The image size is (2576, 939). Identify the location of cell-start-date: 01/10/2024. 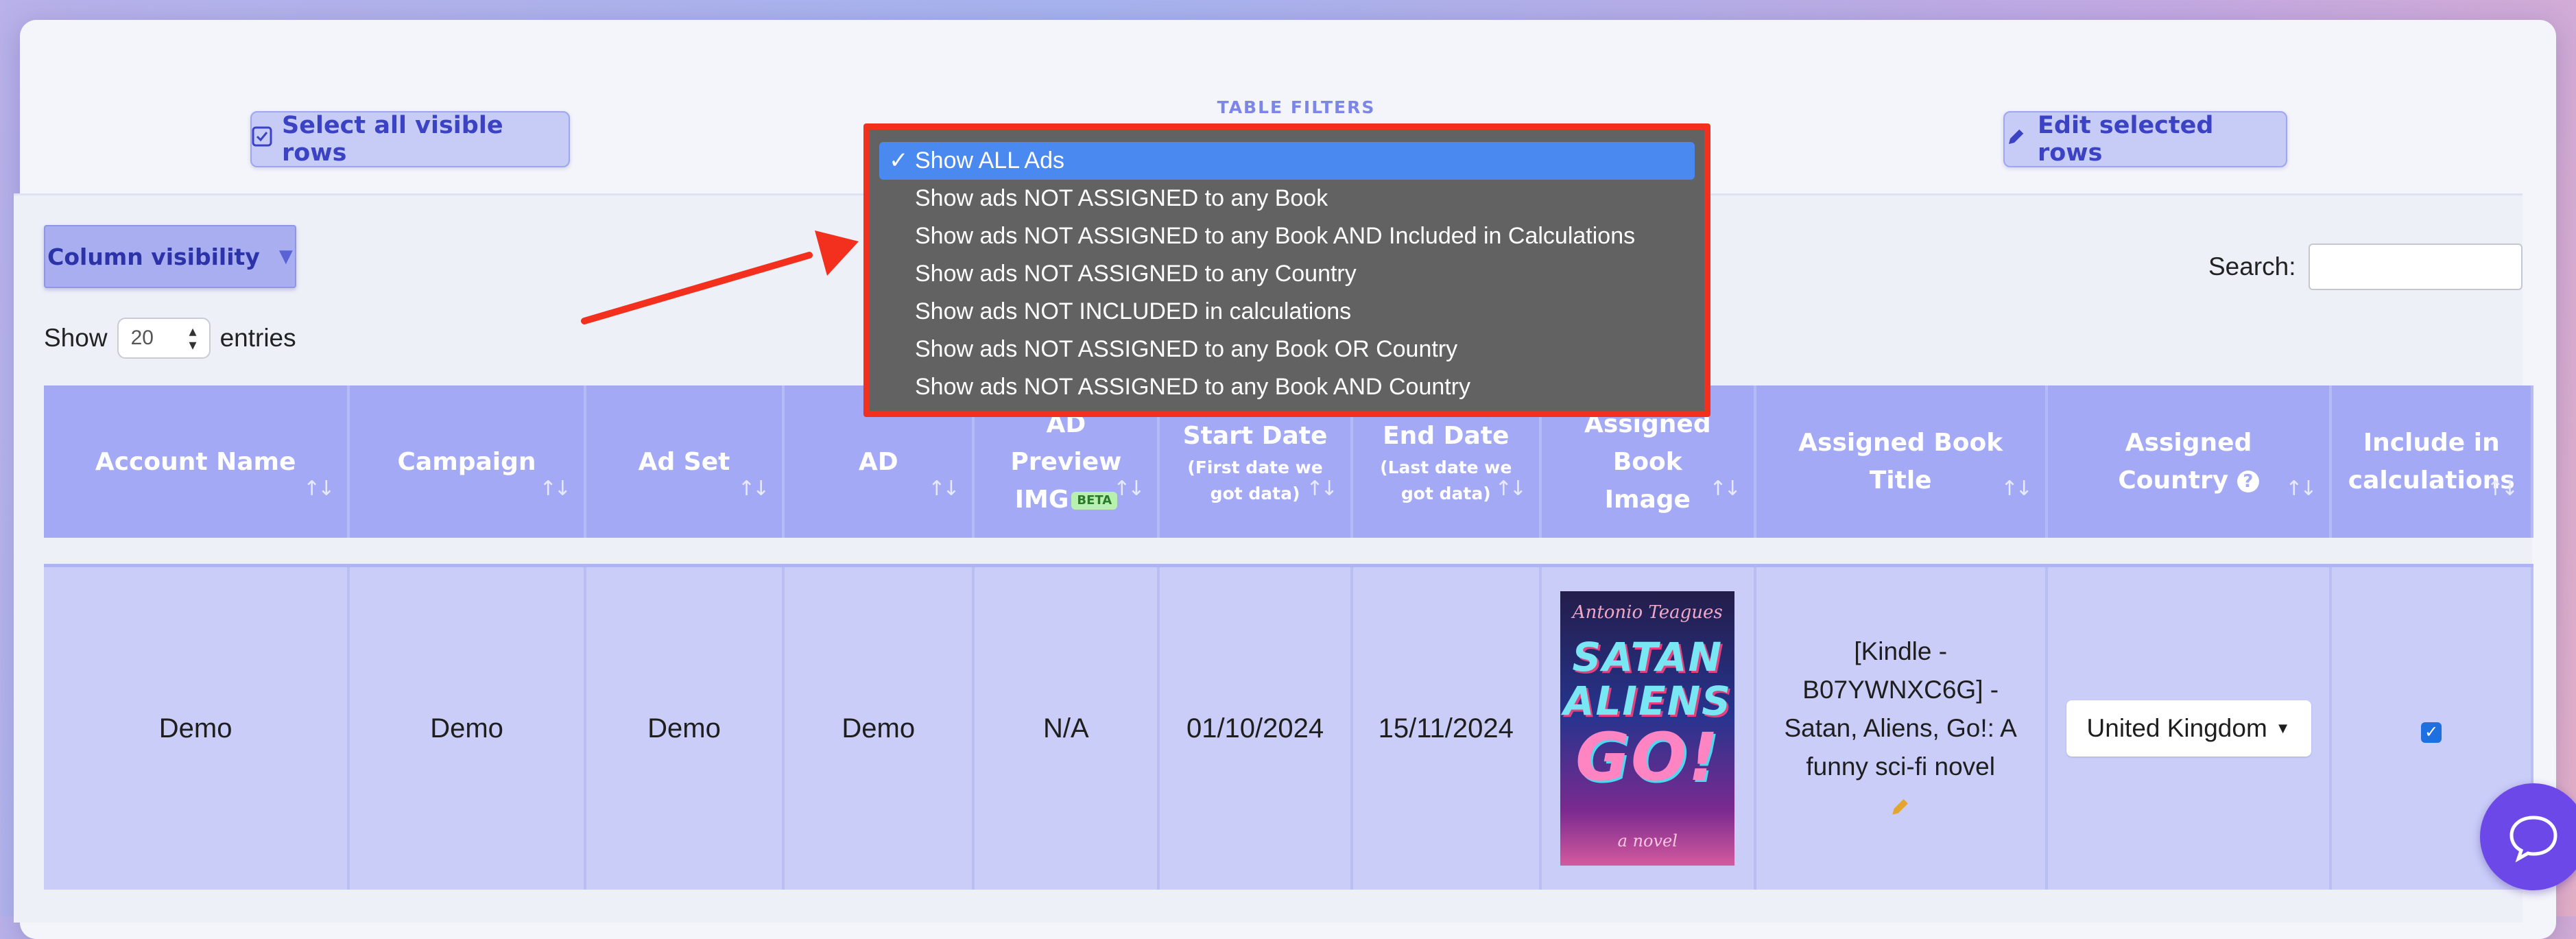
(1255, 727).